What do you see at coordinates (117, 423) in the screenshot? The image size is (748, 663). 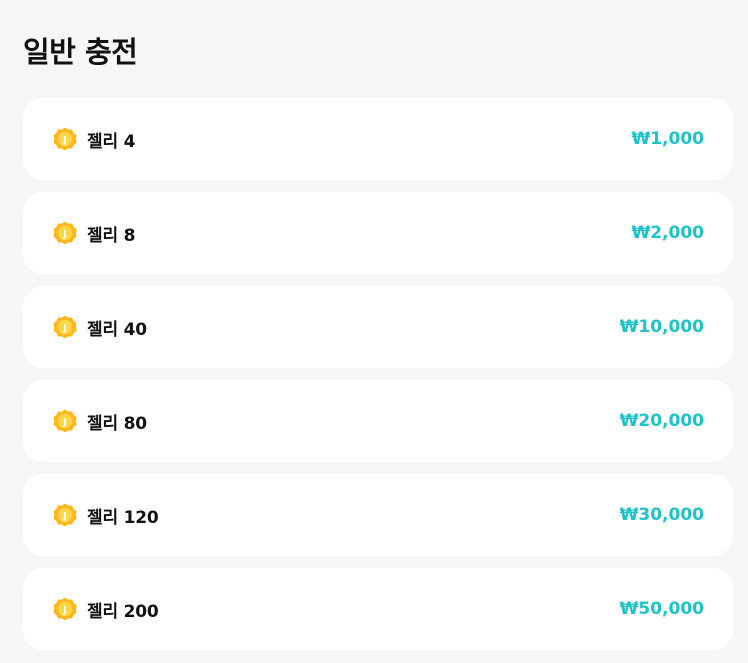 I see `product-name: 젤리 80` at bounding box center [117, 423].